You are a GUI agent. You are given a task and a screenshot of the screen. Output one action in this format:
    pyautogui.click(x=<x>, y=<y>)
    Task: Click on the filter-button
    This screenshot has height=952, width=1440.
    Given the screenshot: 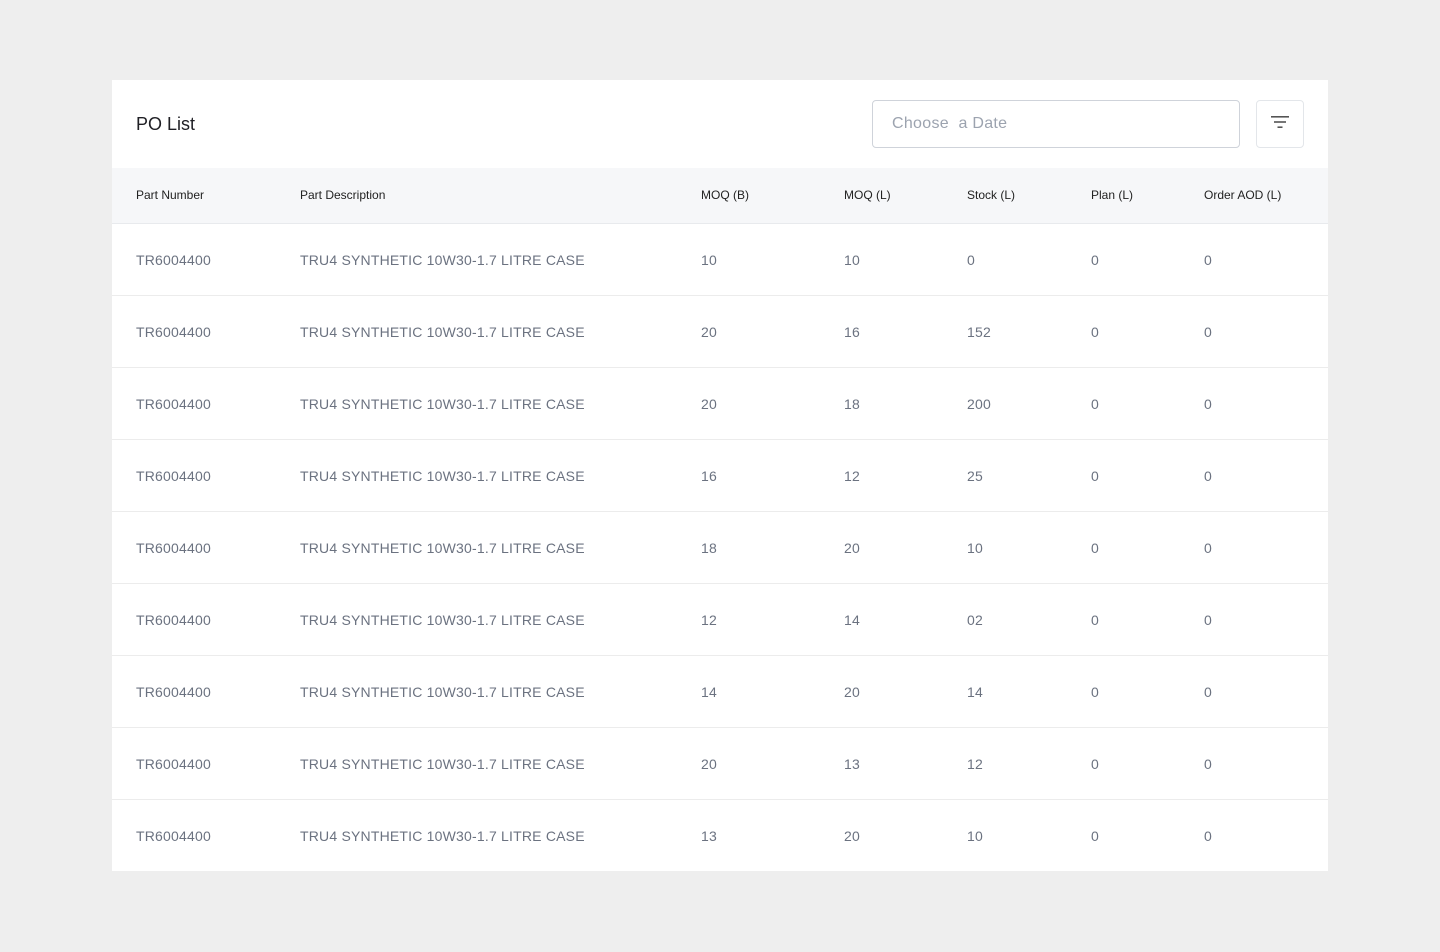 What is the action you would take?
    pyautogui.click(x=1280, y=124)
    